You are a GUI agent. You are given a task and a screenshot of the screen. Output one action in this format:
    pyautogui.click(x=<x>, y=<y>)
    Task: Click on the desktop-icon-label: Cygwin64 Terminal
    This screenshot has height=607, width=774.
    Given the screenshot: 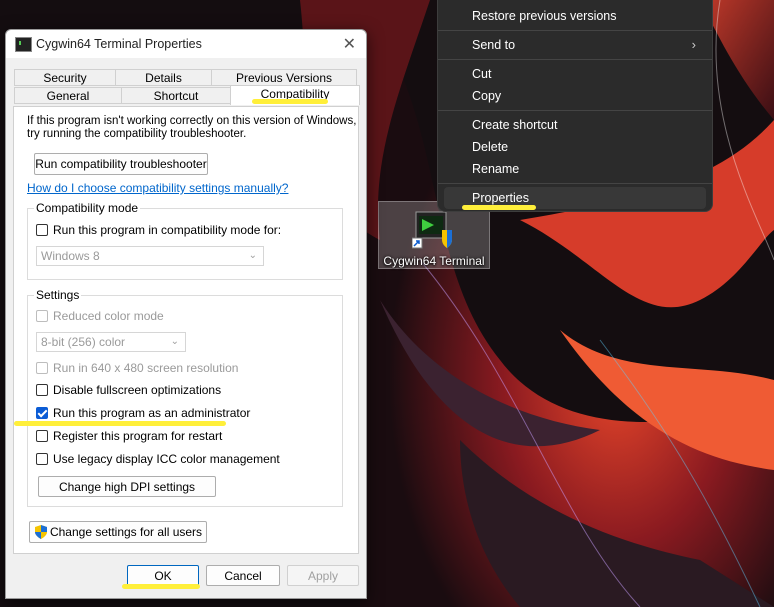 What is the action you would take?
    pyautogui.click(x=434, y=261)
    